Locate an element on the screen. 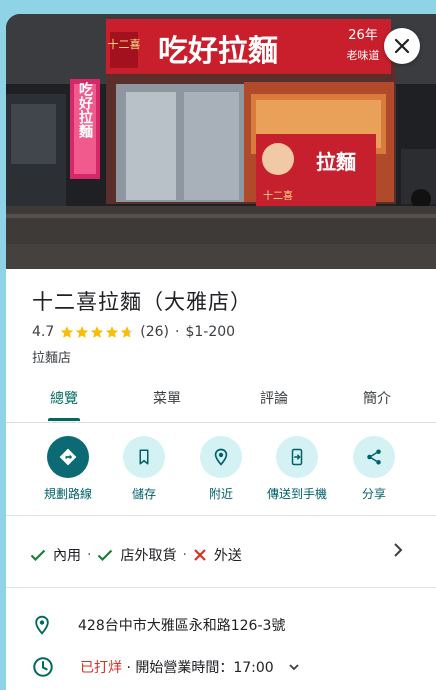 This screenshot has height=690, width=436. sign-side-text-2: 老味道 is located at coordinates (363, 55).